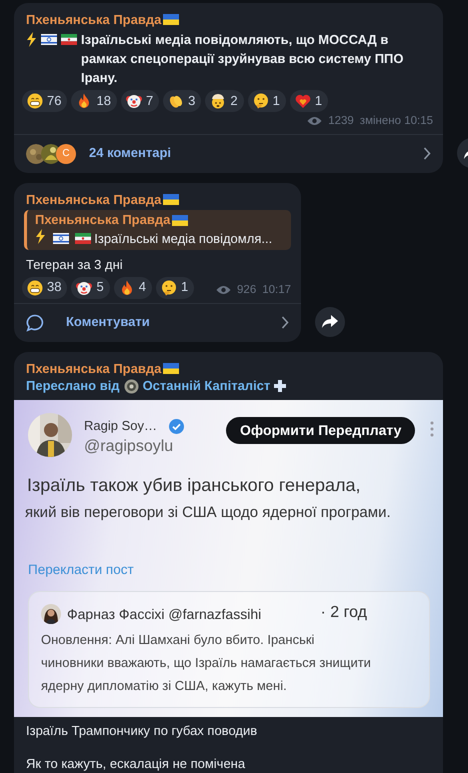 The width and height of the screenshot is (468, 773). What do you see at coordinates (176, 426) in the screenshot?
I see `verified-icon` at bounding box center [176, 426].